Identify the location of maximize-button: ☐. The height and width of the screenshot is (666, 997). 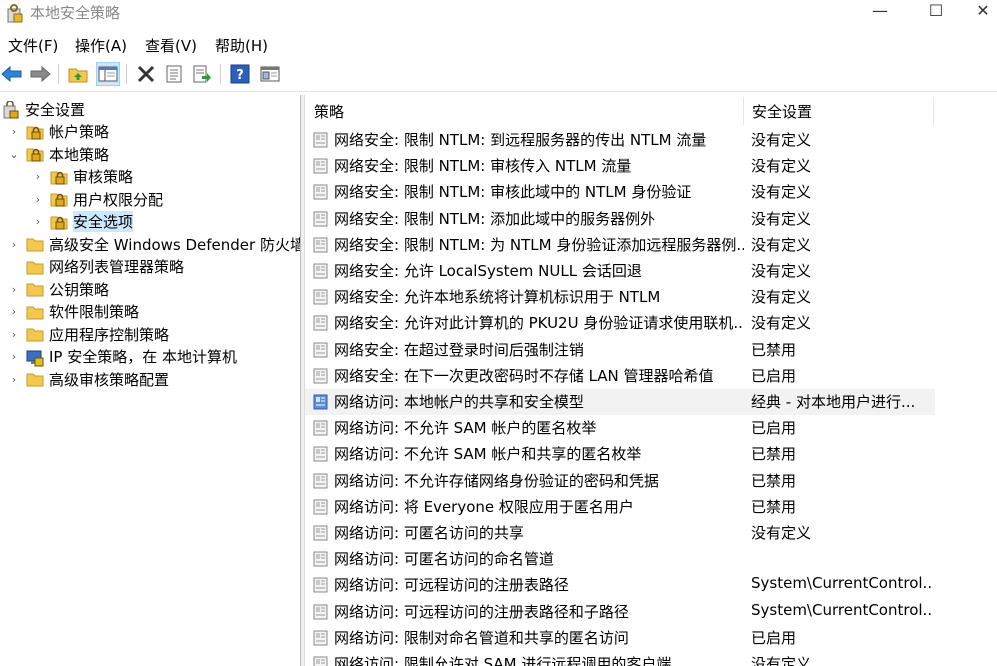
(936, 12).